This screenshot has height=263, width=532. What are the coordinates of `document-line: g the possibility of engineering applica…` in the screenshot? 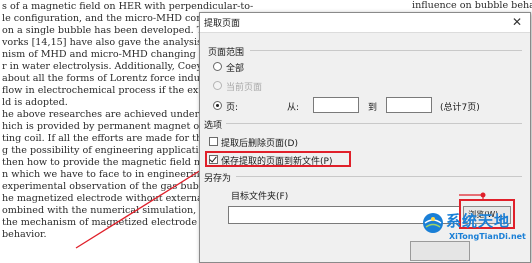 It's located at (112, 150).